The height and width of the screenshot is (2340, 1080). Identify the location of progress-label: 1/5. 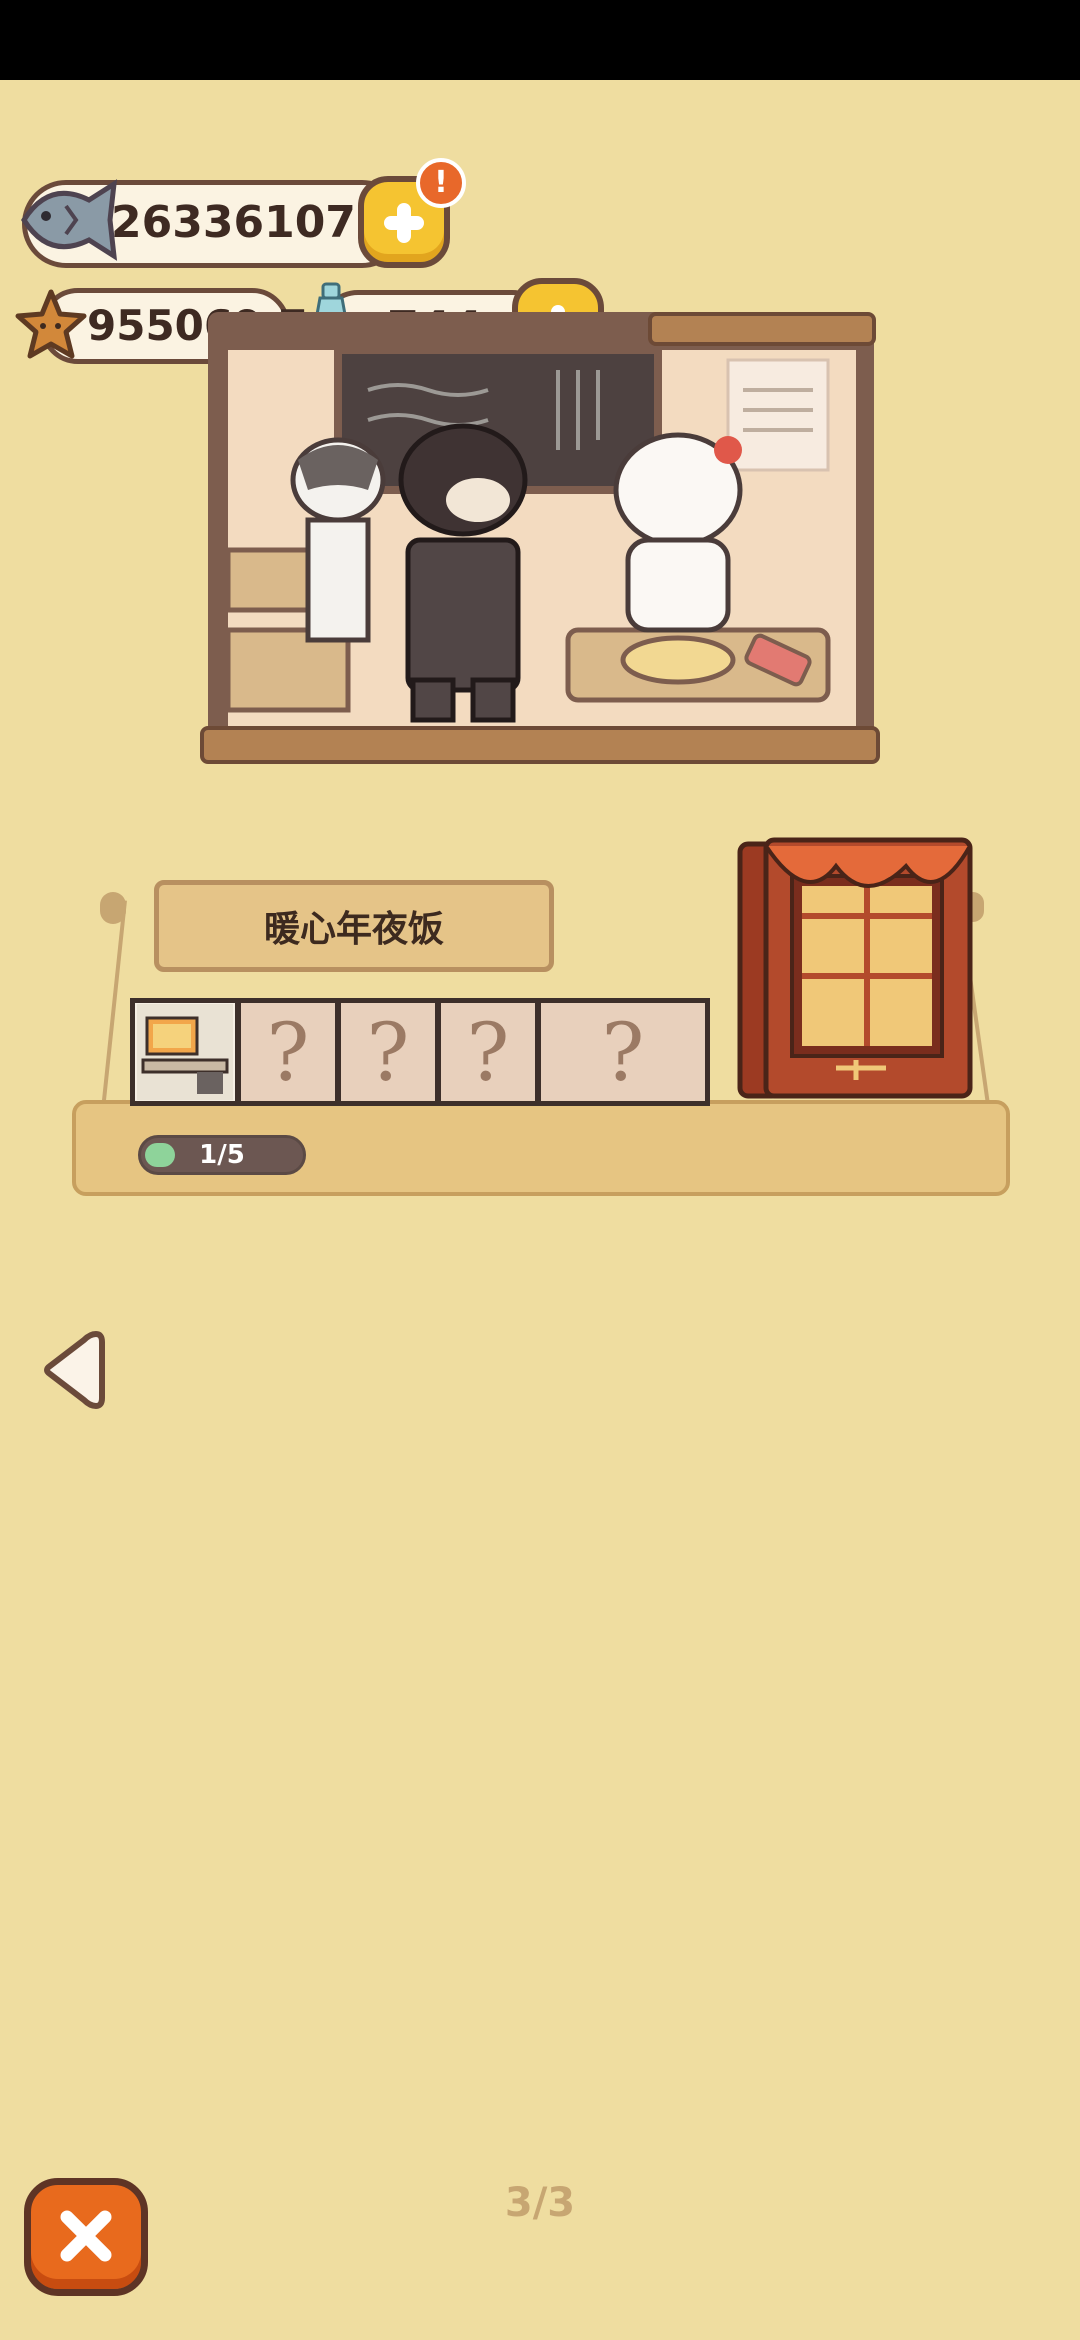
(222, 1155).